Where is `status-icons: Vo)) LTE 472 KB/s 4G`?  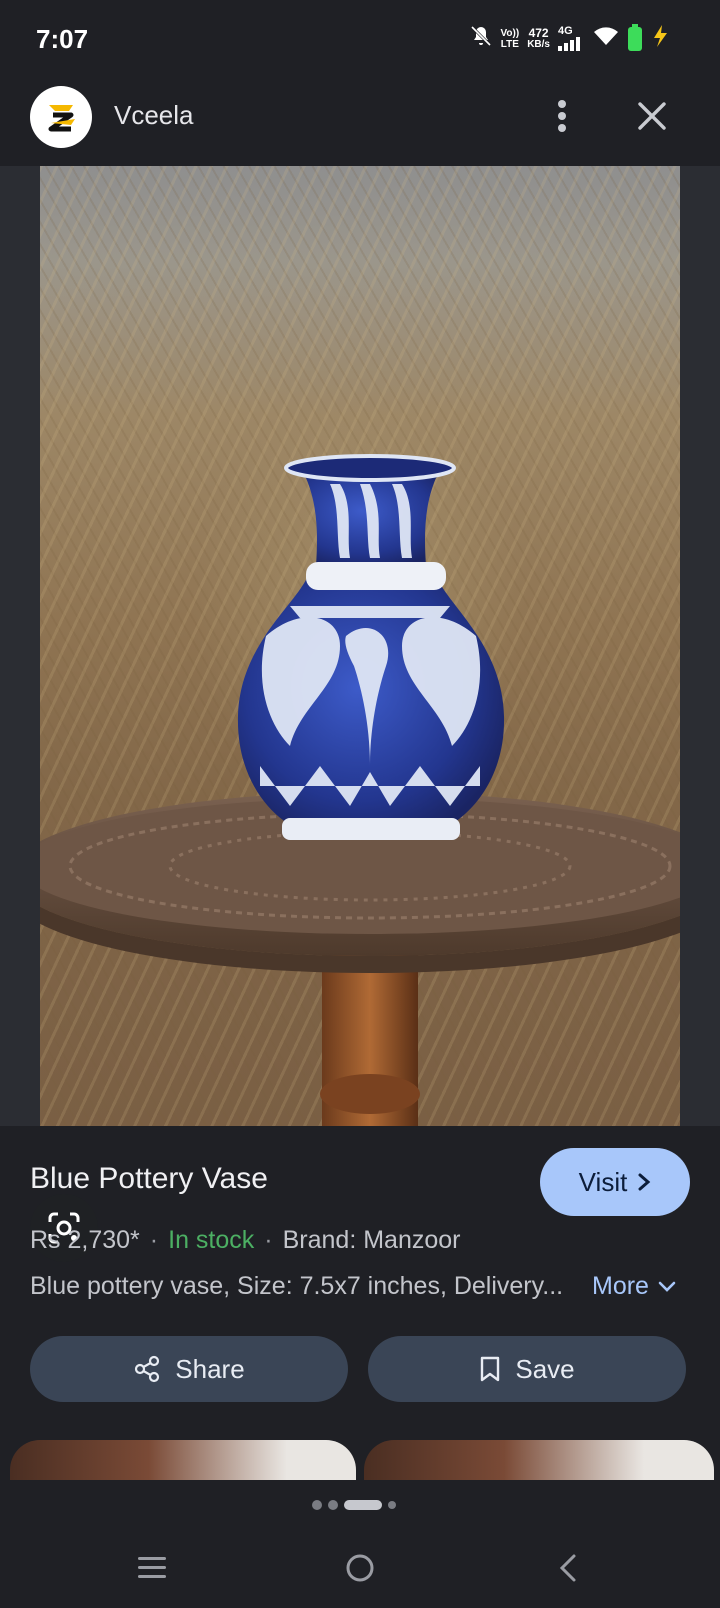 status-icons: Vo)) LTE 472 KB/s 4G is located at coordinates (570, 38).